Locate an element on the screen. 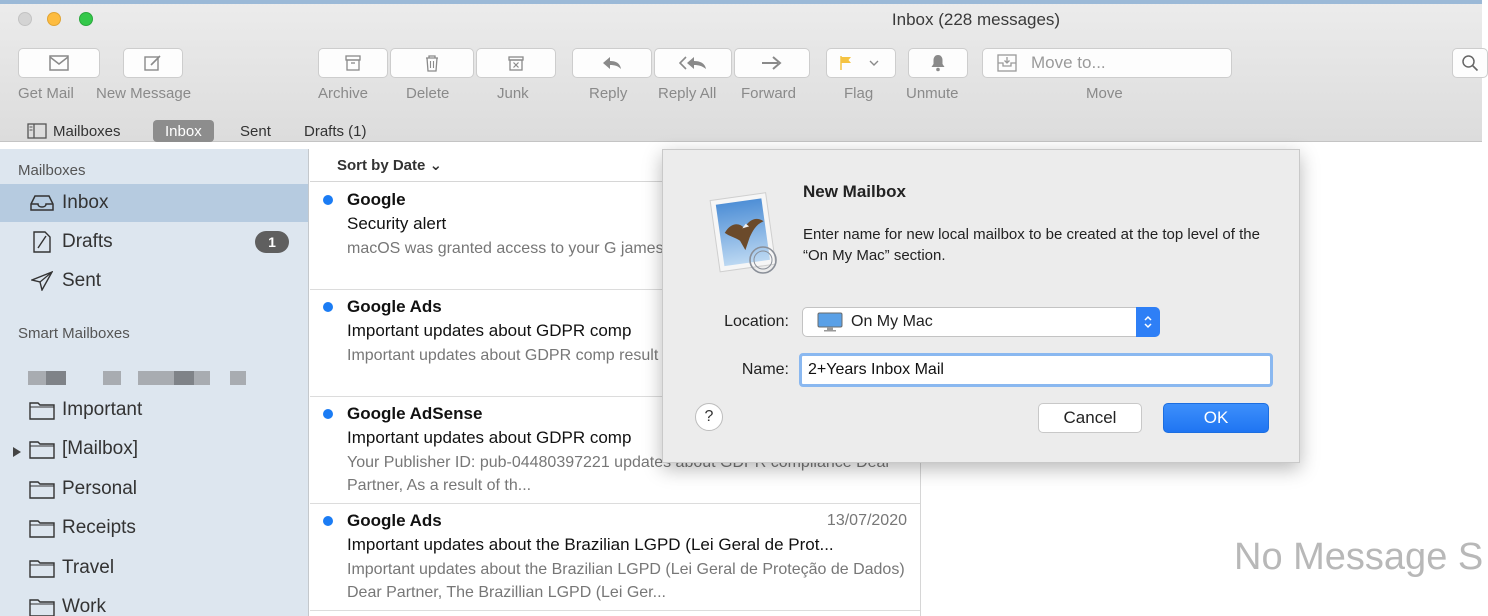 Image resolution: width=1488 pixels, height=616 pixels. search-icon is located at coordinates (1470, 63).